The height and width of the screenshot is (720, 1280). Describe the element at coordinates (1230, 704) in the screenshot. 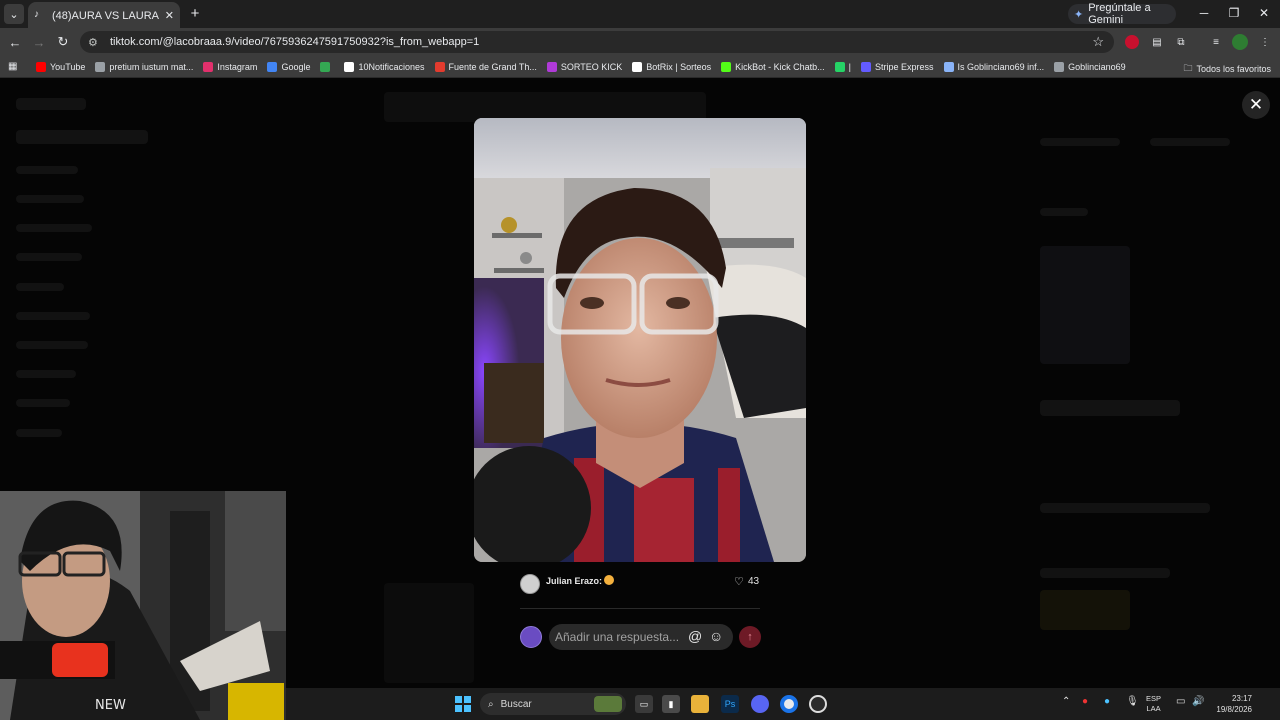

I see `clock: 23:17 19/8/2026` at that location.